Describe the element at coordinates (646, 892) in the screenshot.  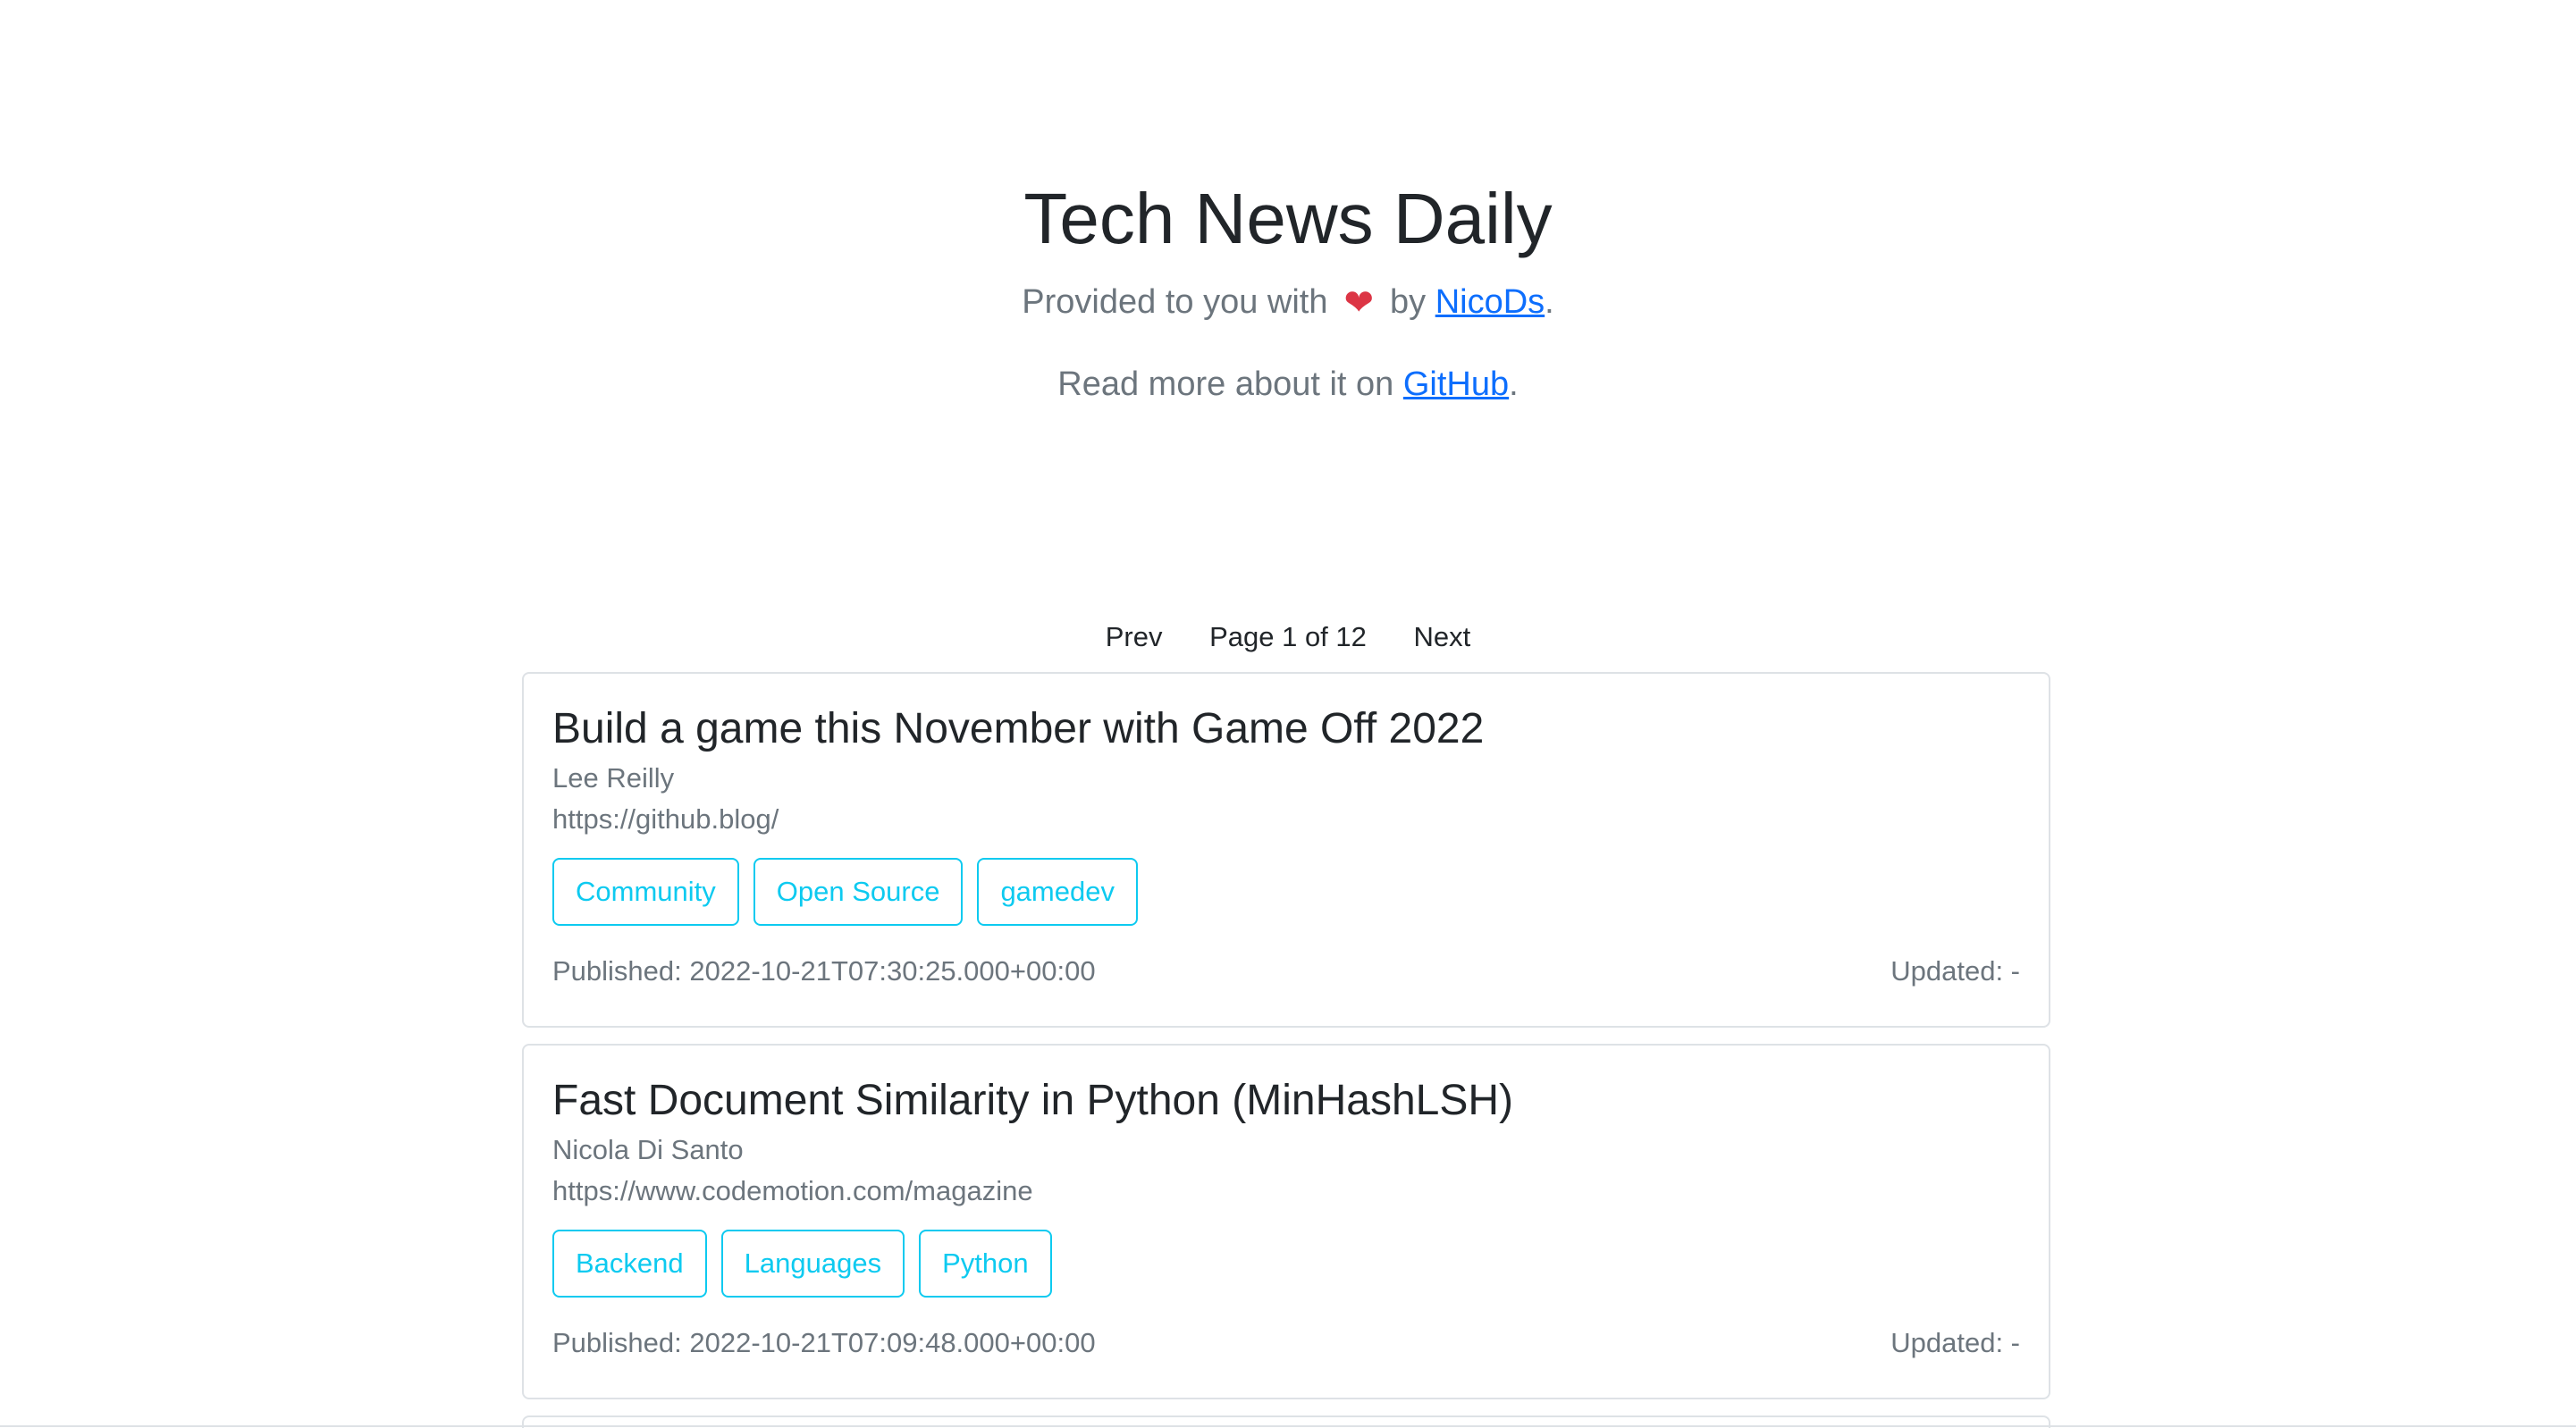
I see `tag-button: Community` at that location.